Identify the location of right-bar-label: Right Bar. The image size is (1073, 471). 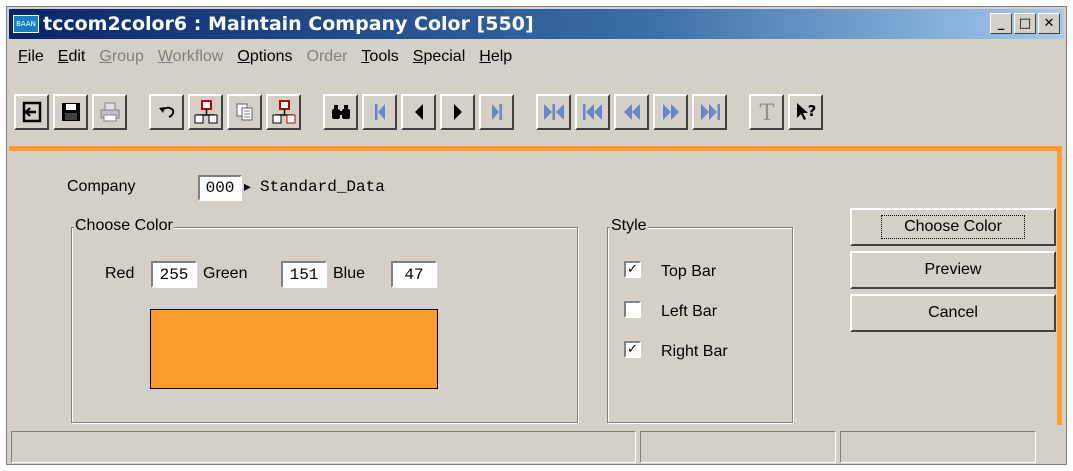
(694, 351).